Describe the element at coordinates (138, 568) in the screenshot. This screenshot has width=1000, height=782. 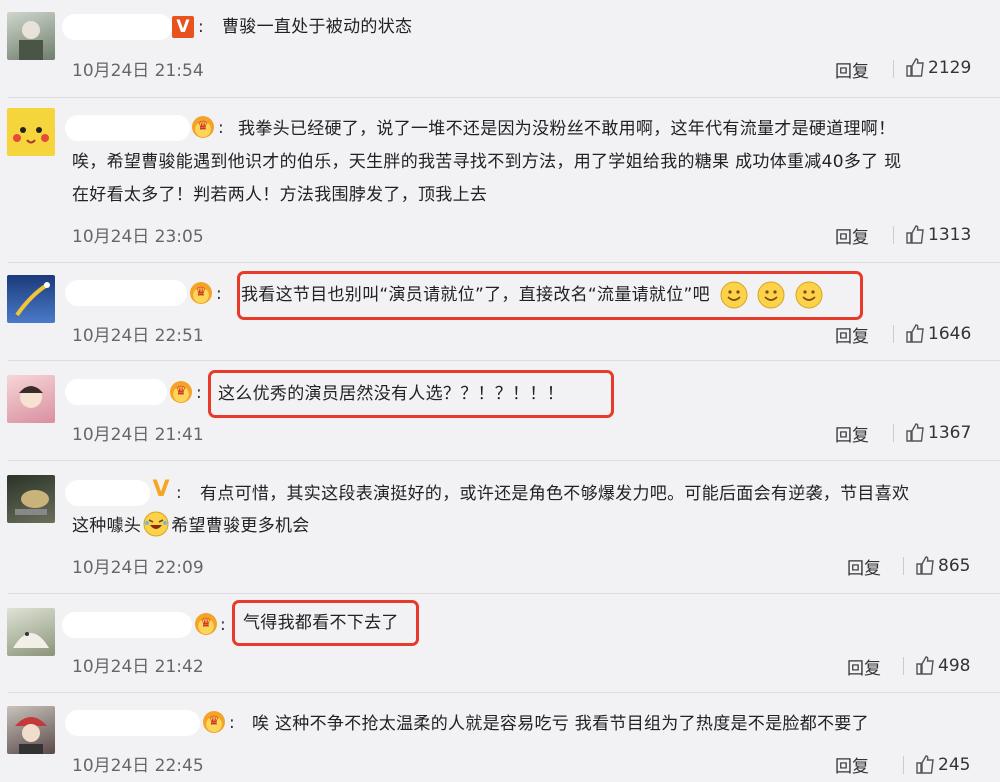
I see `timestamp: 10月24日 22:09` at that location.